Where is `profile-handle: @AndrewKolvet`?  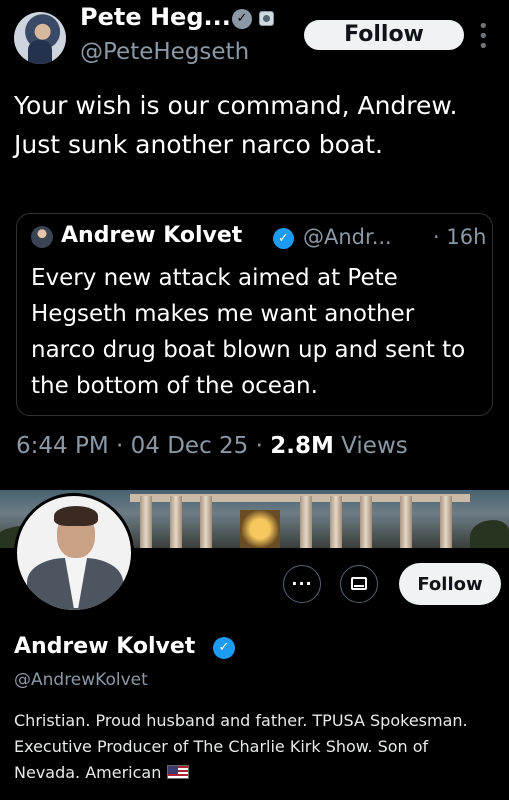 profile-handle: @AndrewKolvet is located at coordinates (81, 680).